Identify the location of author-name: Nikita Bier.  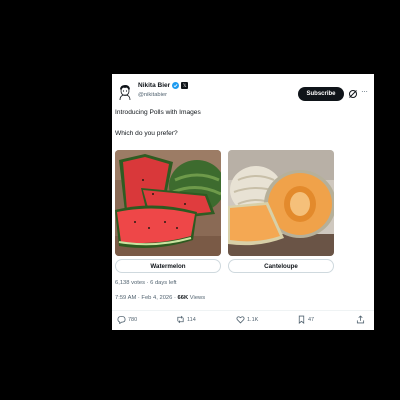
(154, 85).